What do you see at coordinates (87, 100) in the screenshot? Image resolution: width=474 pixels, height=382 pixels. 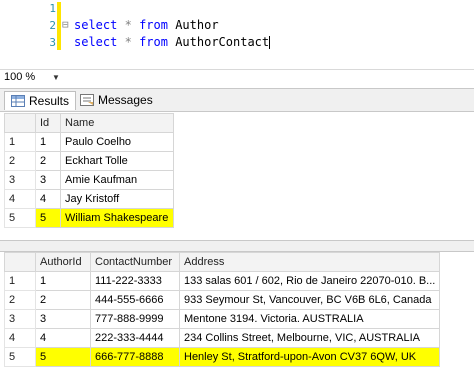 I see `messages-icon` at bounding box center [87, 100].